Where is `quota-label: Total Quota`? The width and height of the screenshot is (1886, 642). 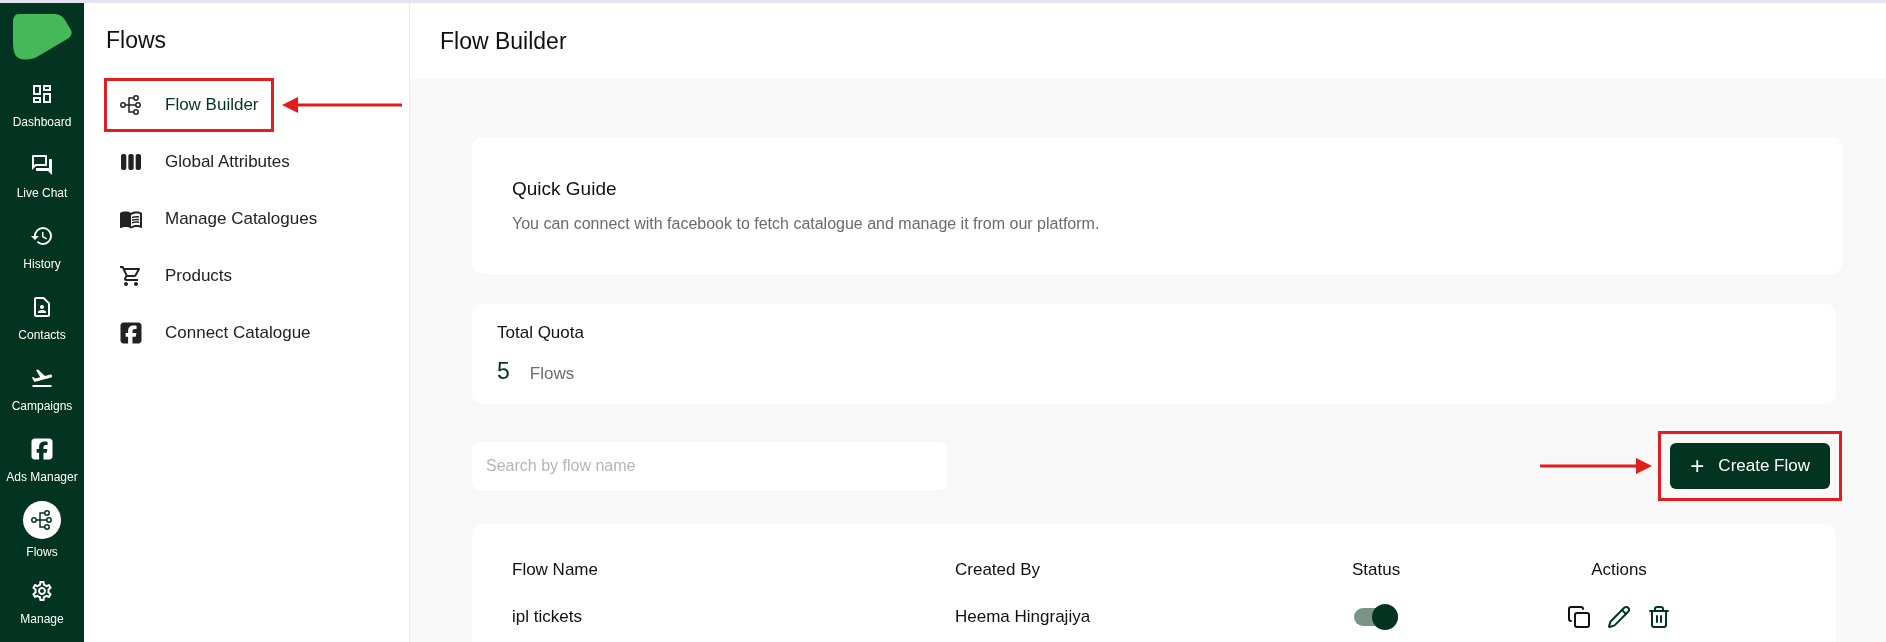 quota-label: Total Quota is located at coordinates (541, 333).